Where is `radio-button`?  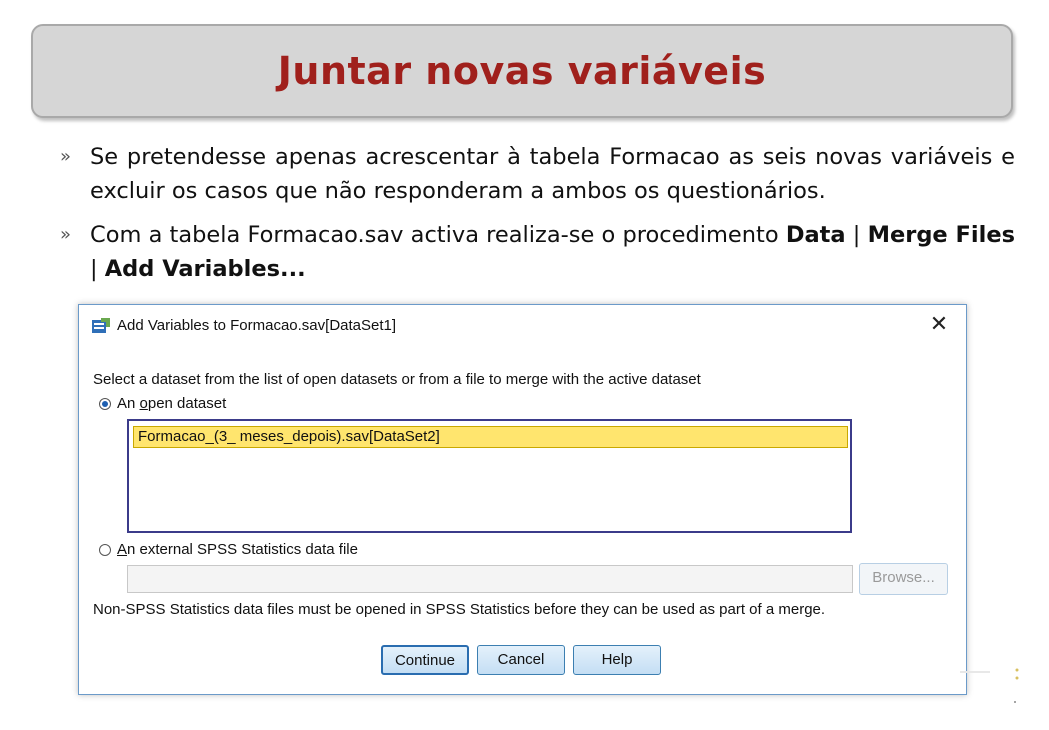 radio-button is located at coordinates (105, 549).